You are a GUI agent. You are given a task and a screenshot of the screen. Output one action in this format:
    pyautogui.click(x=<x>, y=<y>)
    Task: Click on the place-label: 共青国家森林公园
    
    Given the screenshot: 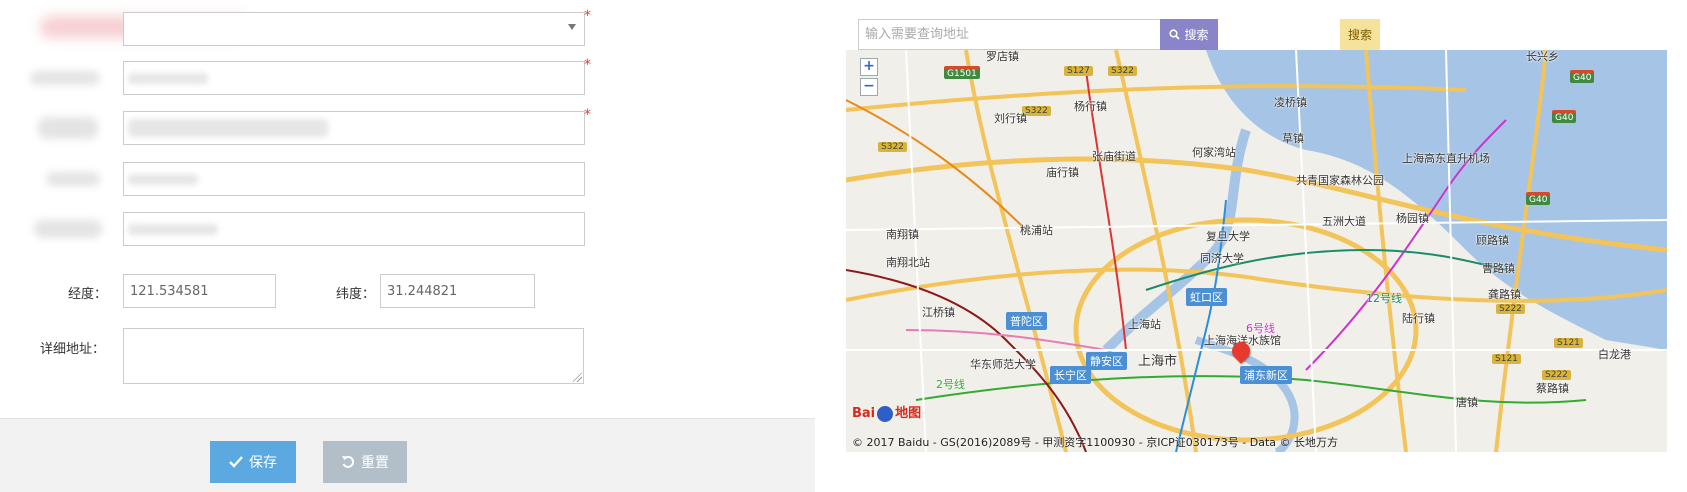 What is the action you would take?
    pyautogui.click(x=1340, y=180)
    